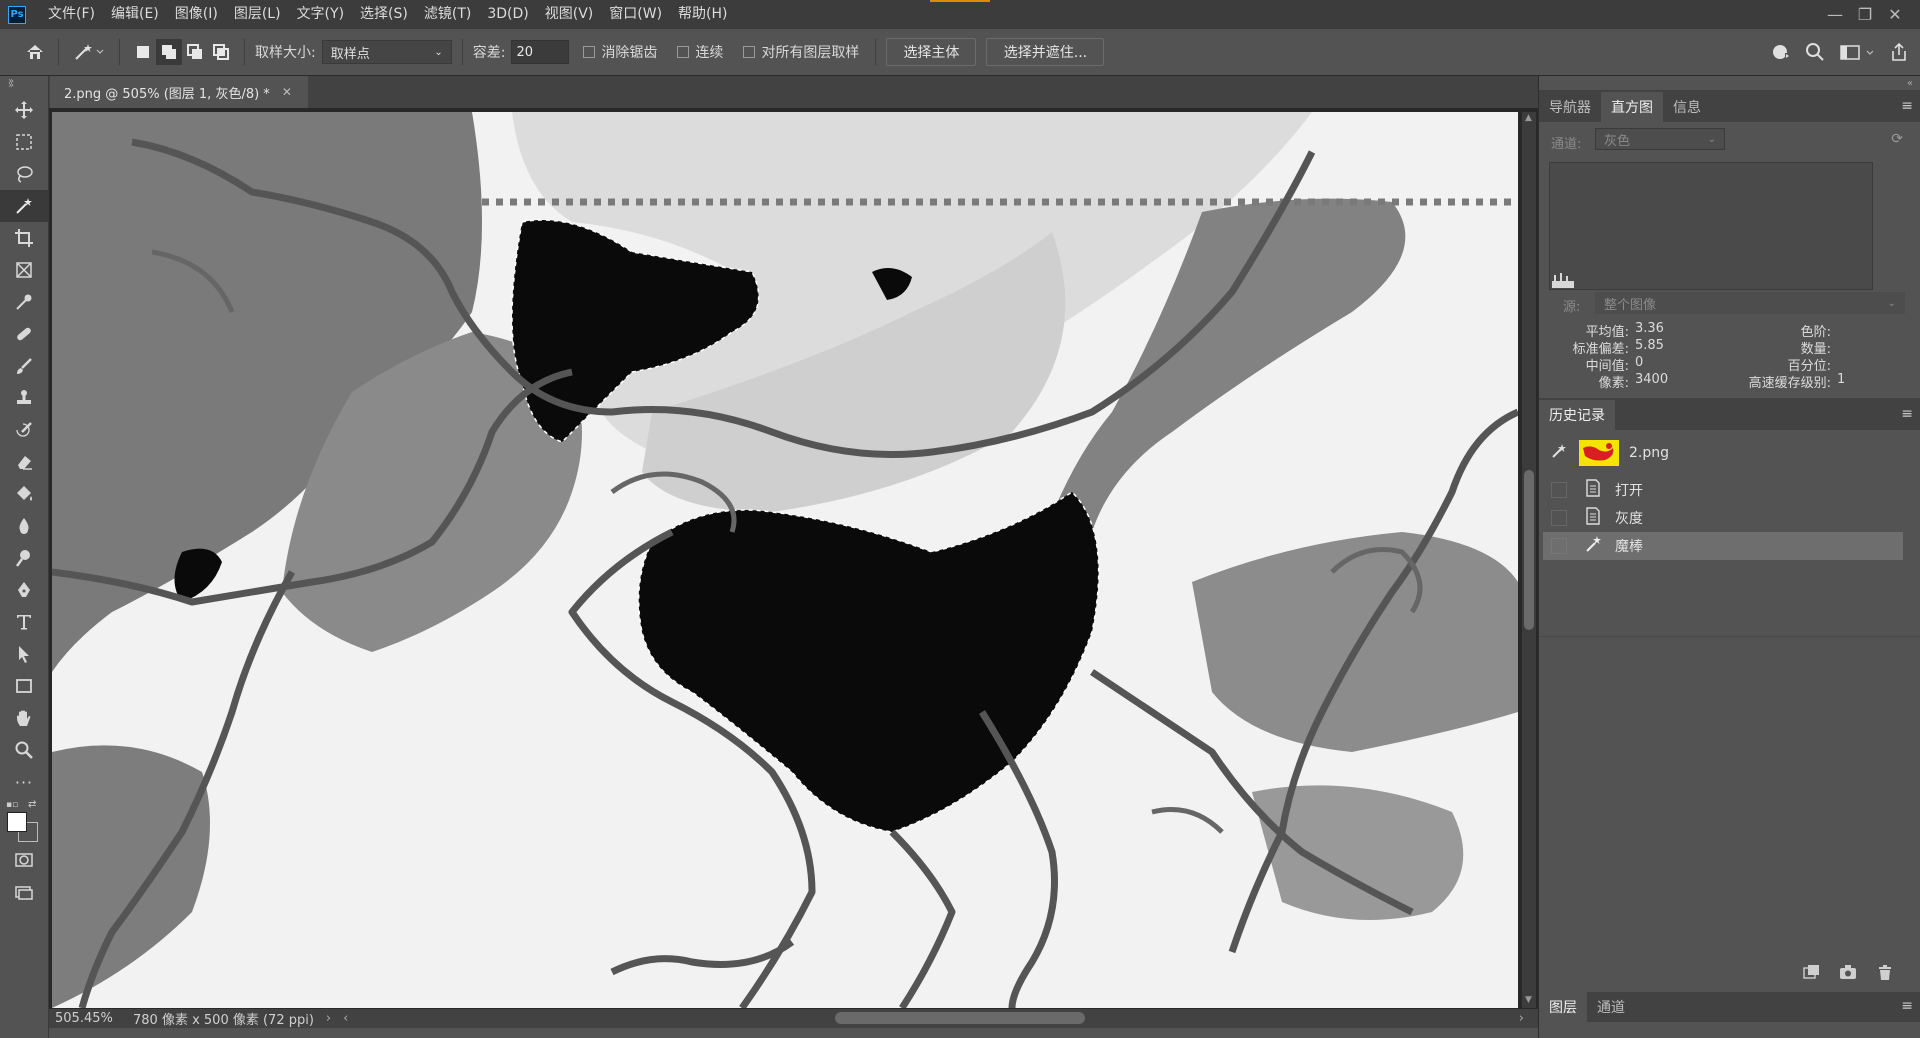 The width and height of the screenshot is (1920, 1038). Describe the element at coordinates (1885, 974) in the screenshot. I see `trash-icon` at that location.